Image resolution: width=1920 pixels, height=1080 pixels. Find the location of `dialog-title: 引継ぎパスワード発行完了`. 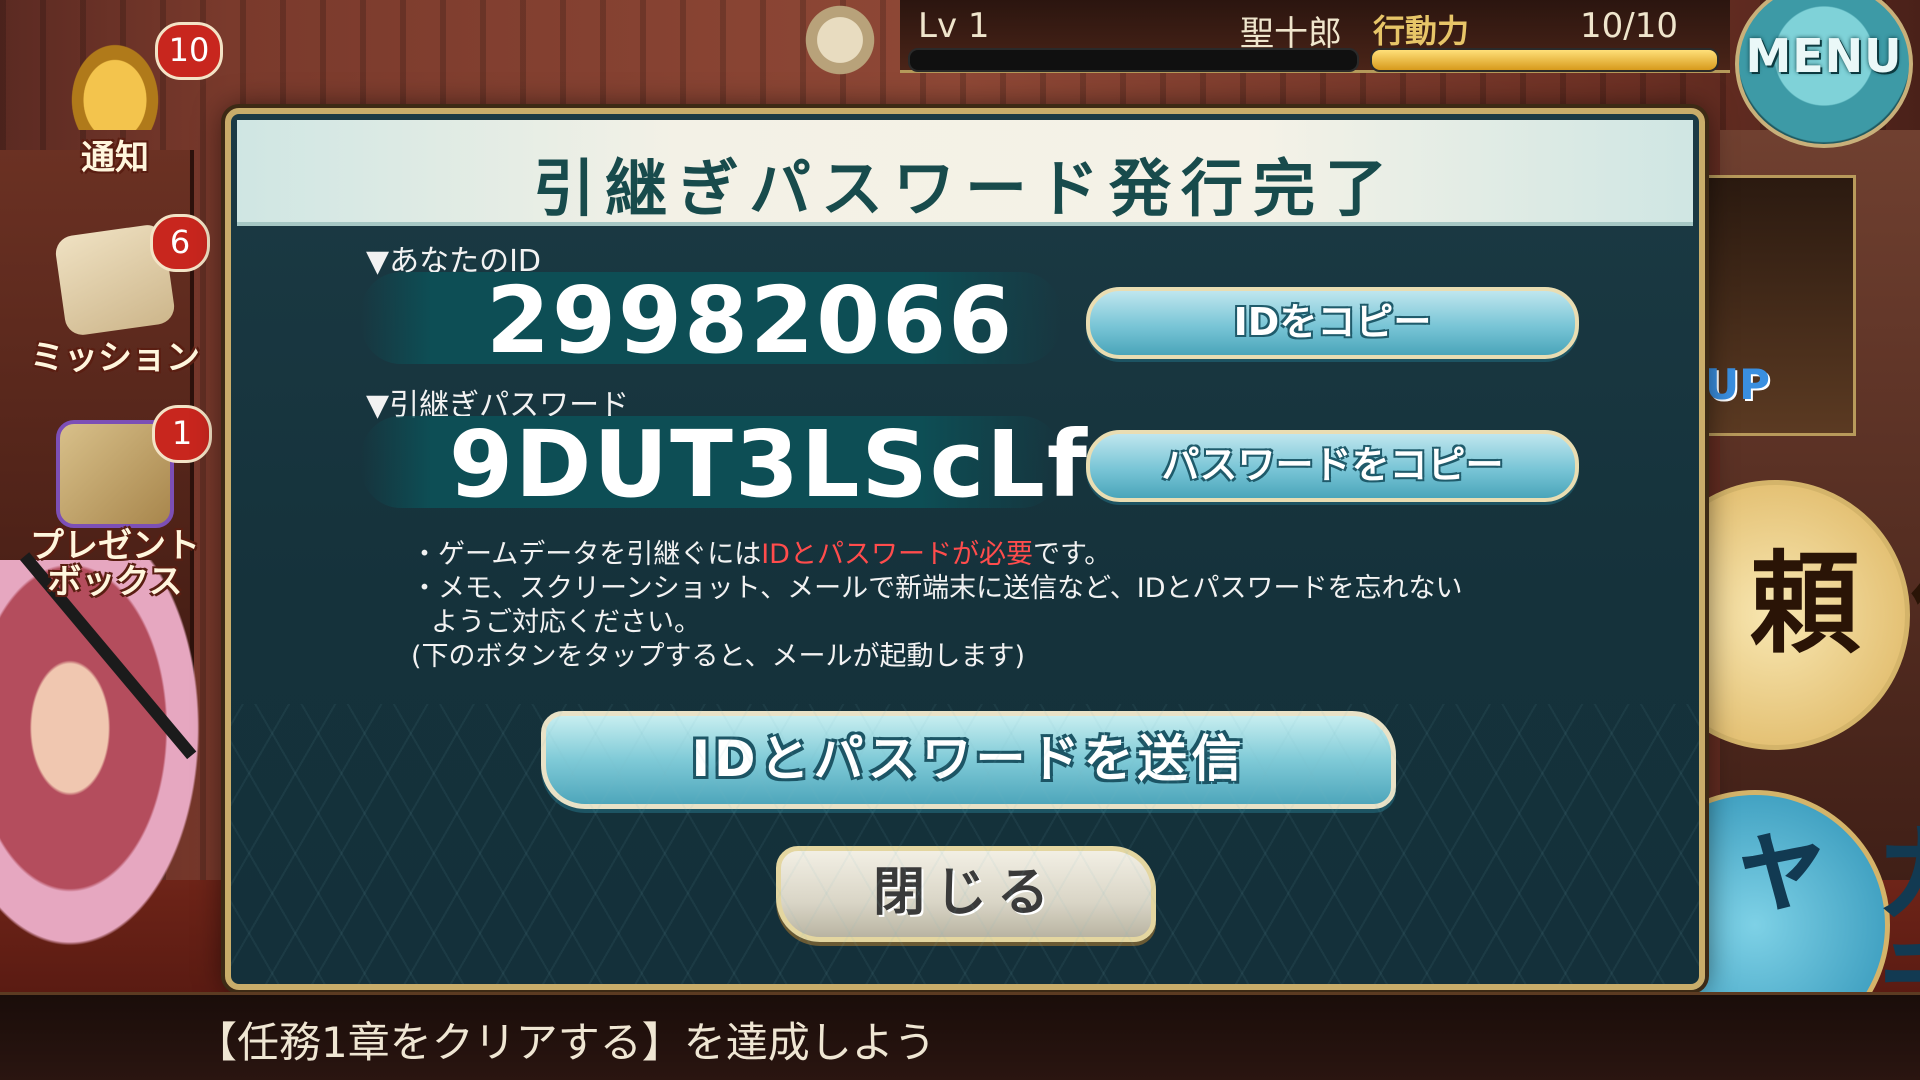

dialog-title: 引継ぎパスワード発行完了 is located at coordinates (964, 188).